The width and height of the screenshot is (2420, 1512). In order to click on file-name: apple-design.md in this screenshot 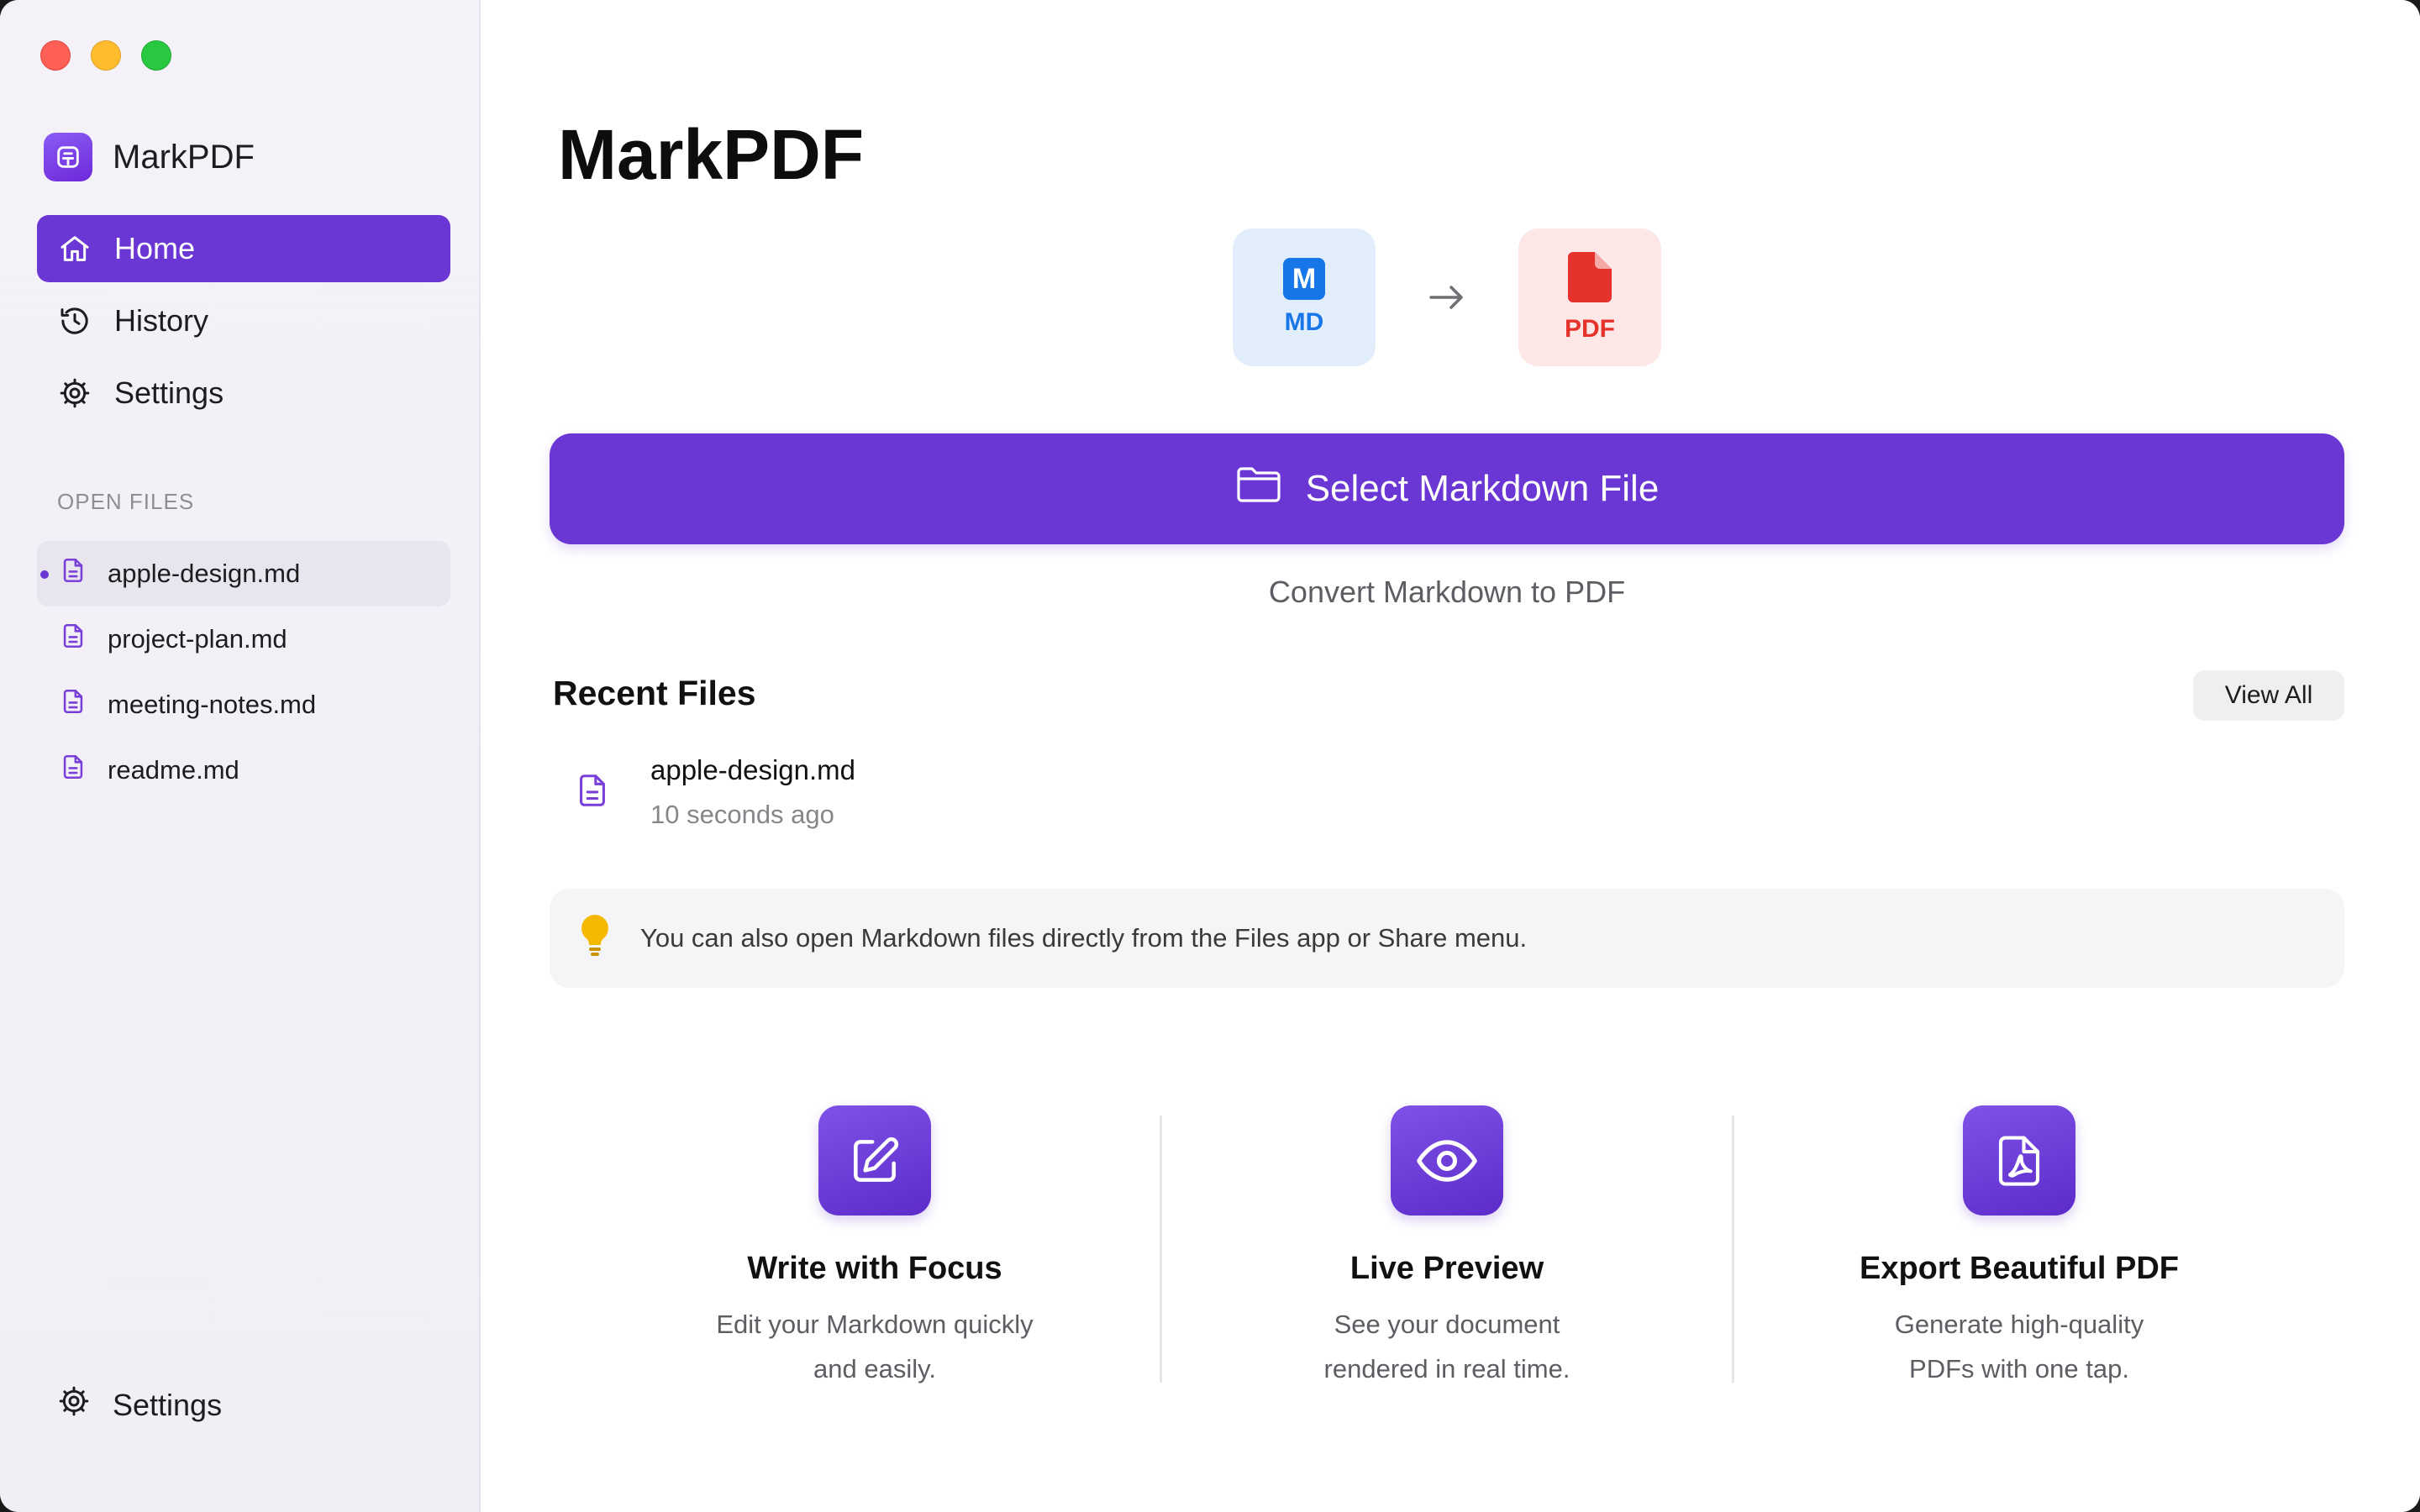, I will do `click(204, 573)`.